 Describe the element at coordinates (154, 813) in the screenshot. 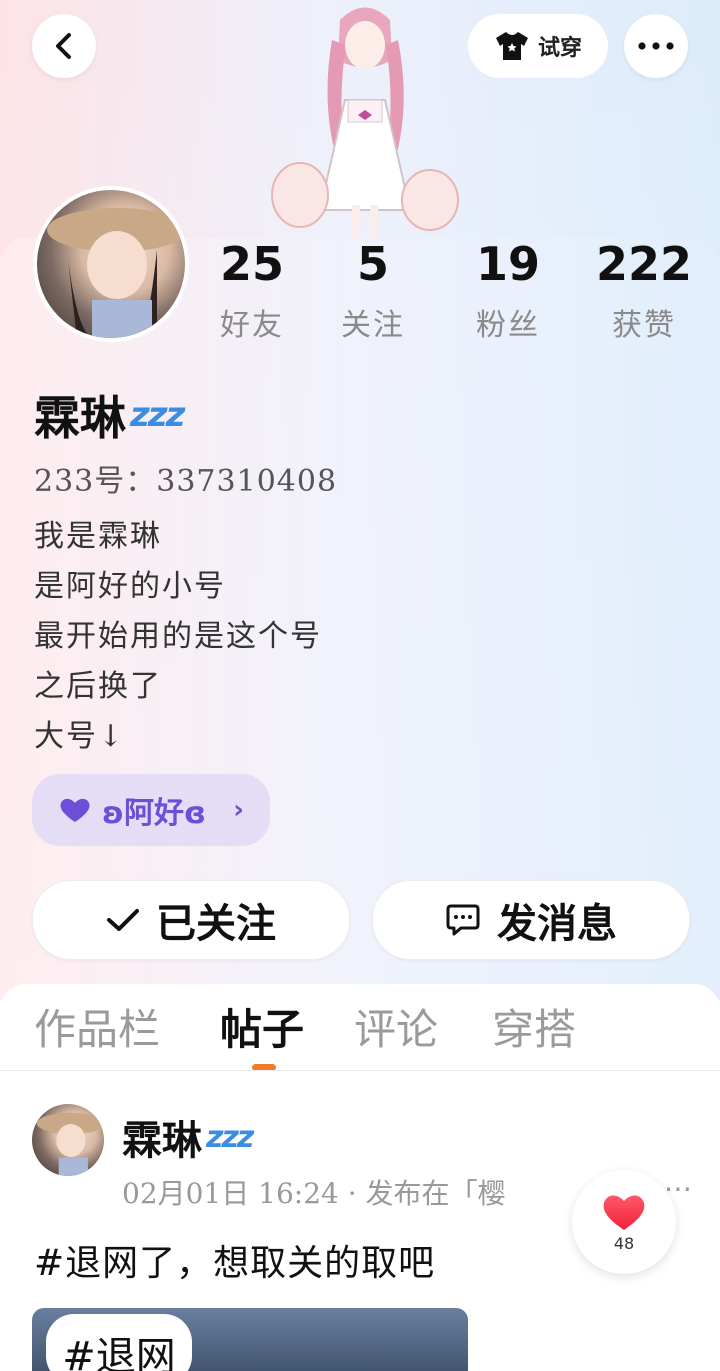

I see `linked-account-name: ʚ阿好ɞ` at that location.